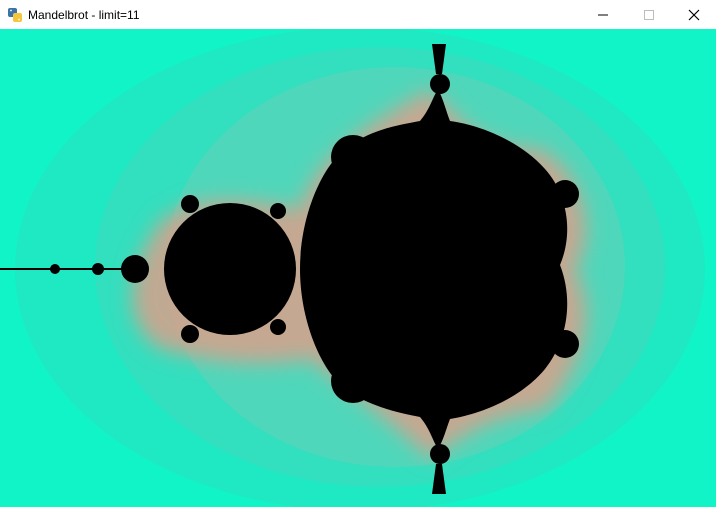 The image size is (716, 507). I want to click on maximize-icon, so click(649, 14).